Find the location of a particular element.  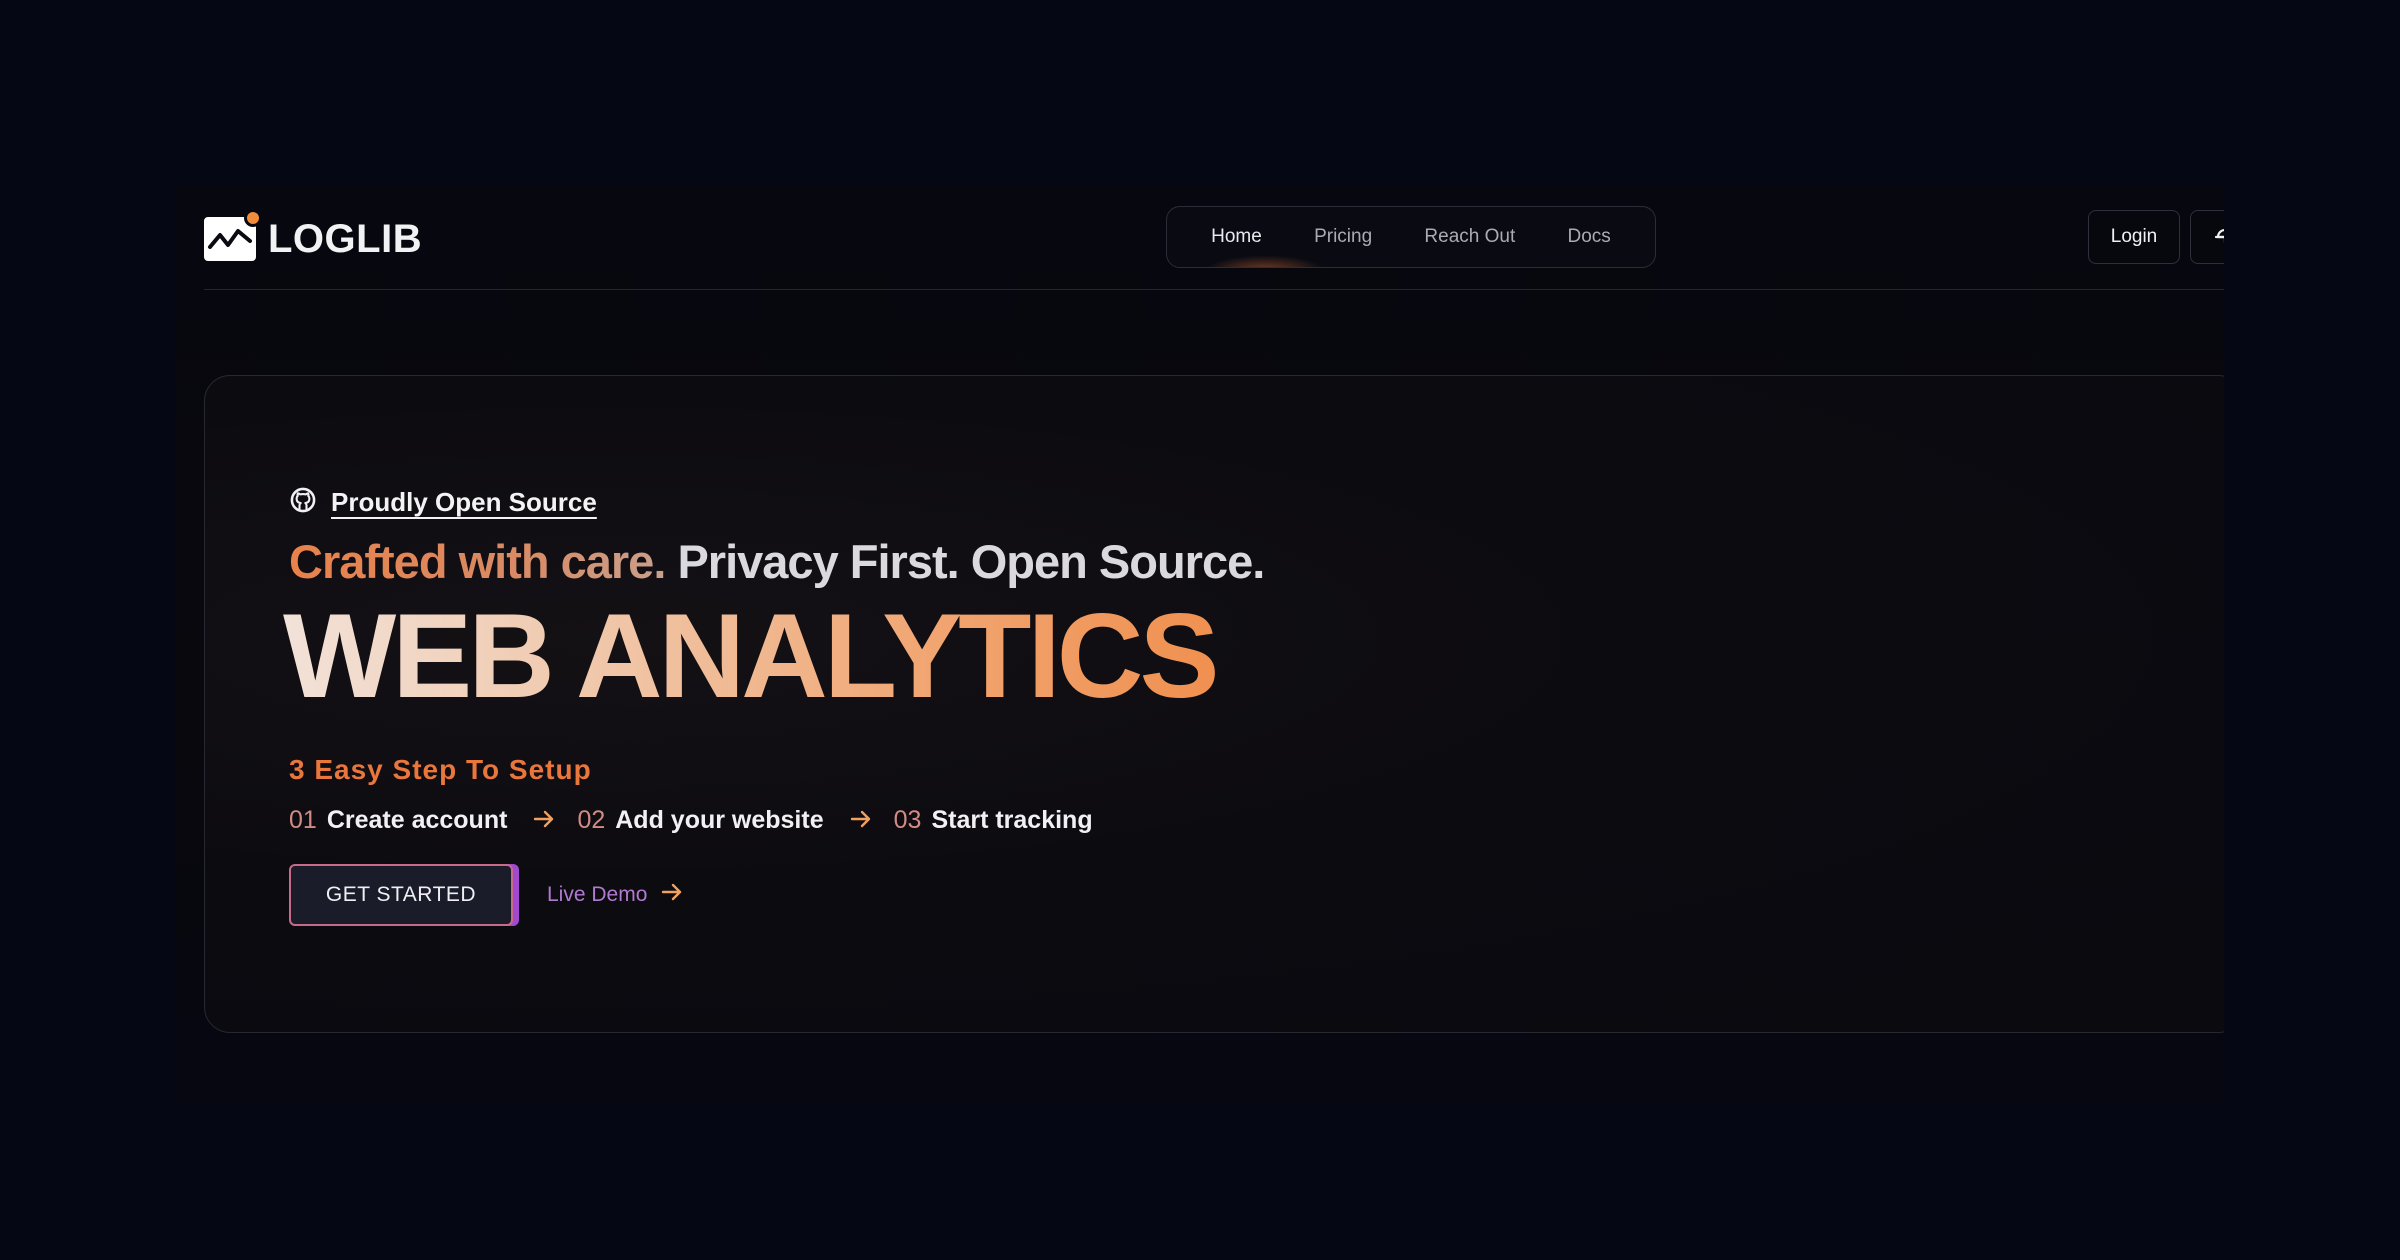

theme-toggle-button is located at coordinates (2207, 237).